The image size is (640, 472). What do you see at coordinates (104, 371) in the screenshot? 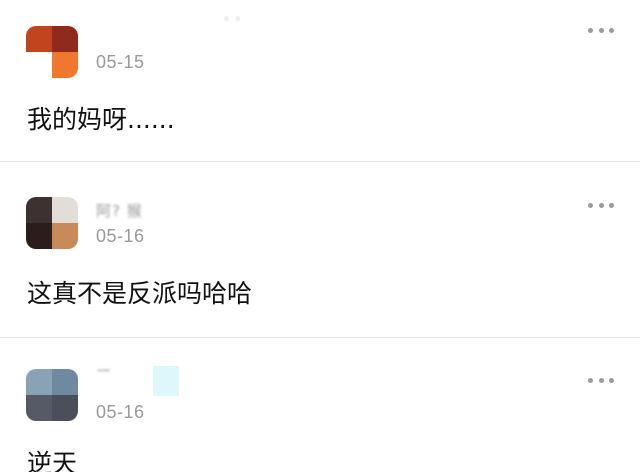
I see `username: ー` at bounding box center [104, 371].